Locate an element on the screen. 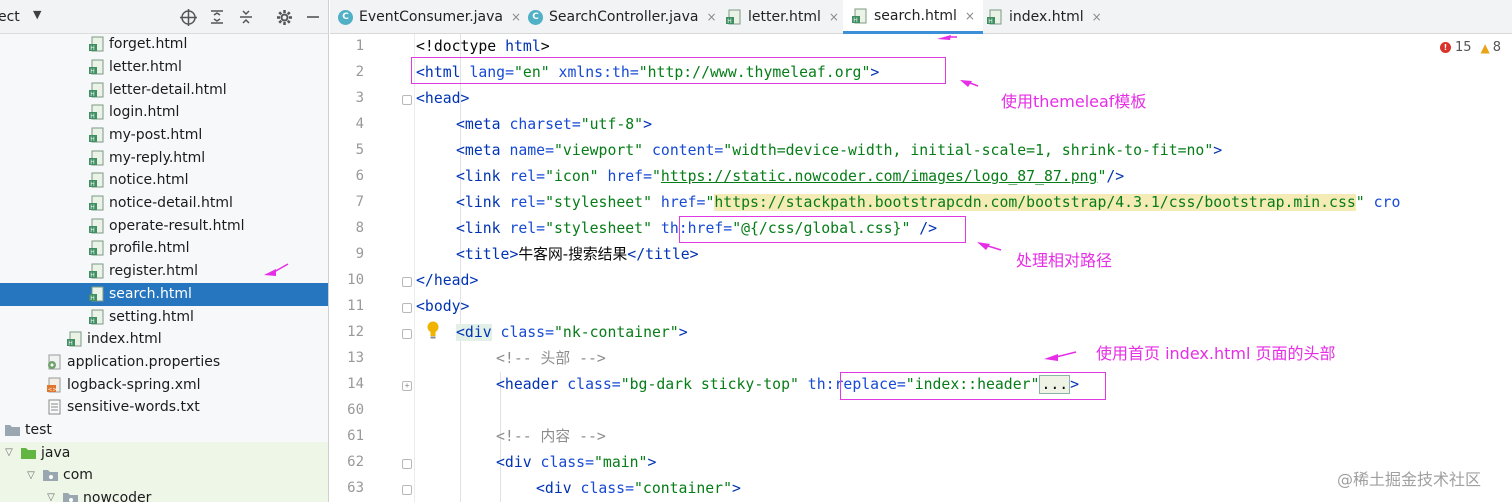 The height and width of the screenshot is (502, 1512). folder-icon is located at coordinates (28, 453).